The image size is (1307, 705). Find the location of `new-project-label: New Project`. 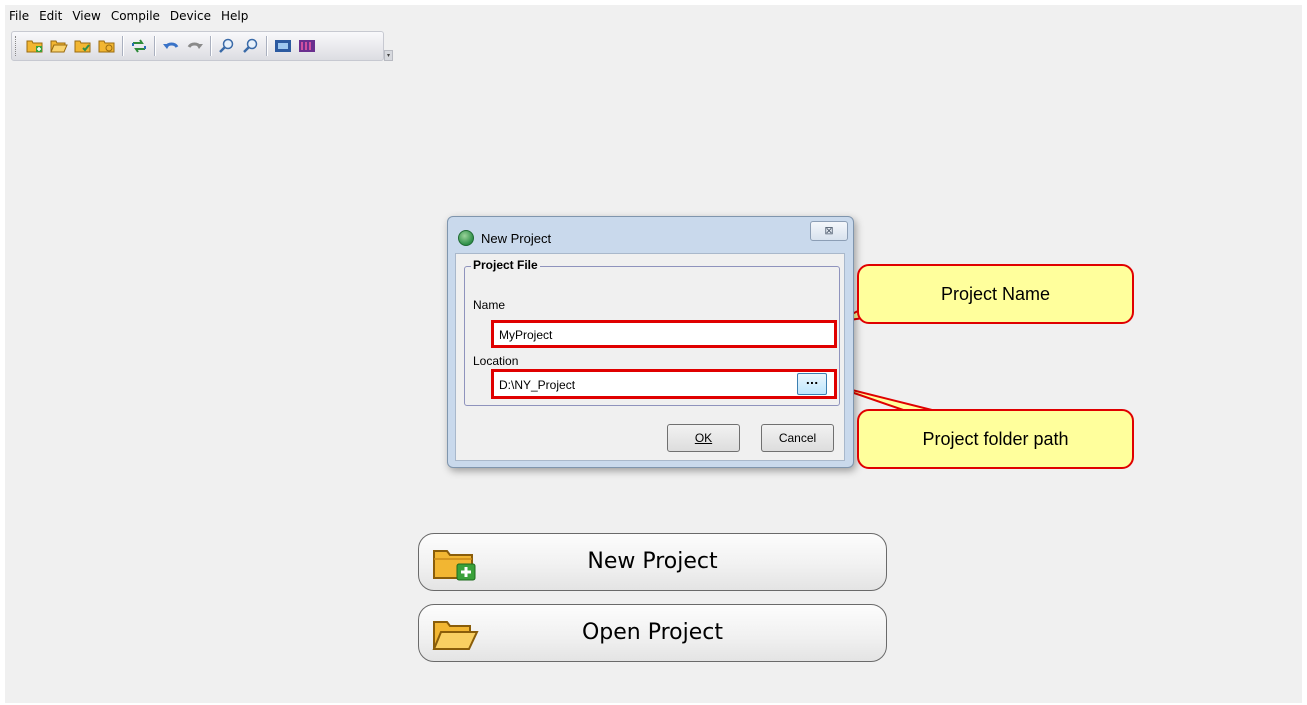

new-project-label: New Project is located at coordinates (652, 561).